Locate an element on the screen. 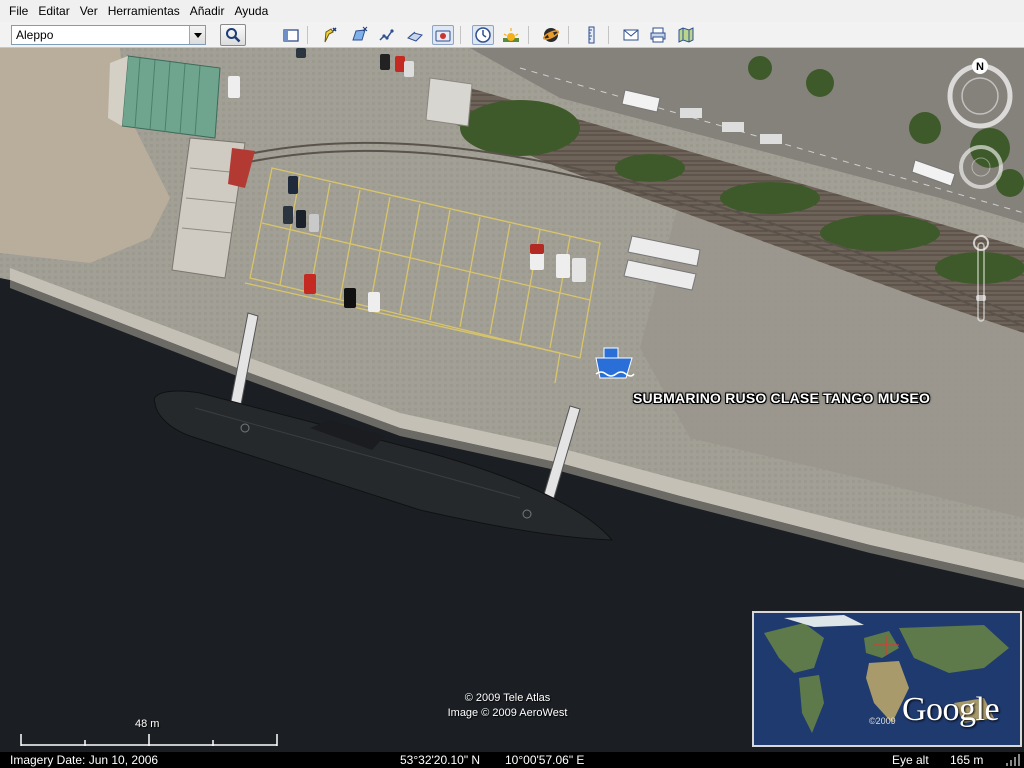 The width and height of the screenshot is (1024, 768). search-button is located at coordinates (233, 35).